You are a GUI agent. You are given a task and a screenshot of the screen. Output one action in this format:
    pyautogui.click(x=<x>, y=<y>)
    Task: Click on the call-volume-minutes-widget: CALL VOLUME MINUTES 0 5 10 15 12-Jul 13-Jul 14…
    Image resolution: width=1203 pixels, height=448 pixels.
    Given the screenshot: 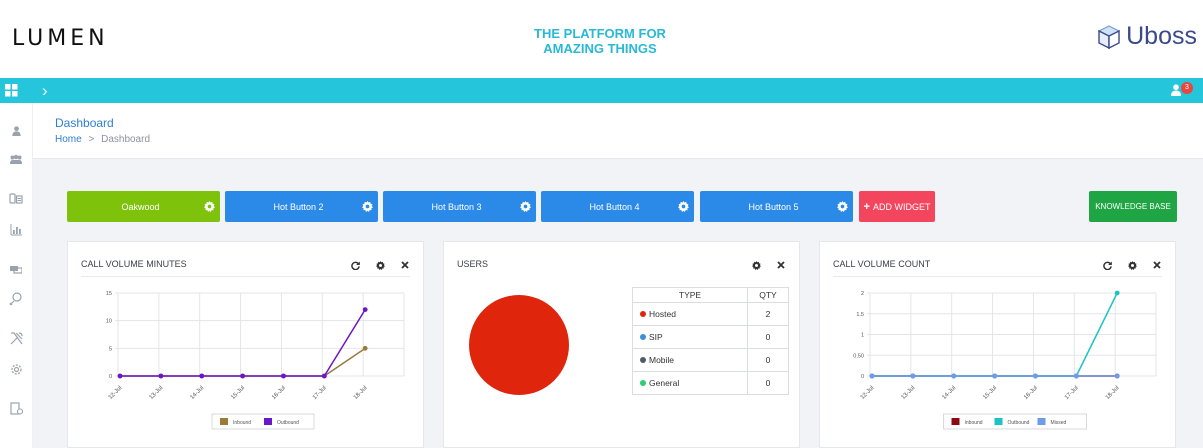 What is the action you would take?
    pyautogui.click(x=245, y=344)
    